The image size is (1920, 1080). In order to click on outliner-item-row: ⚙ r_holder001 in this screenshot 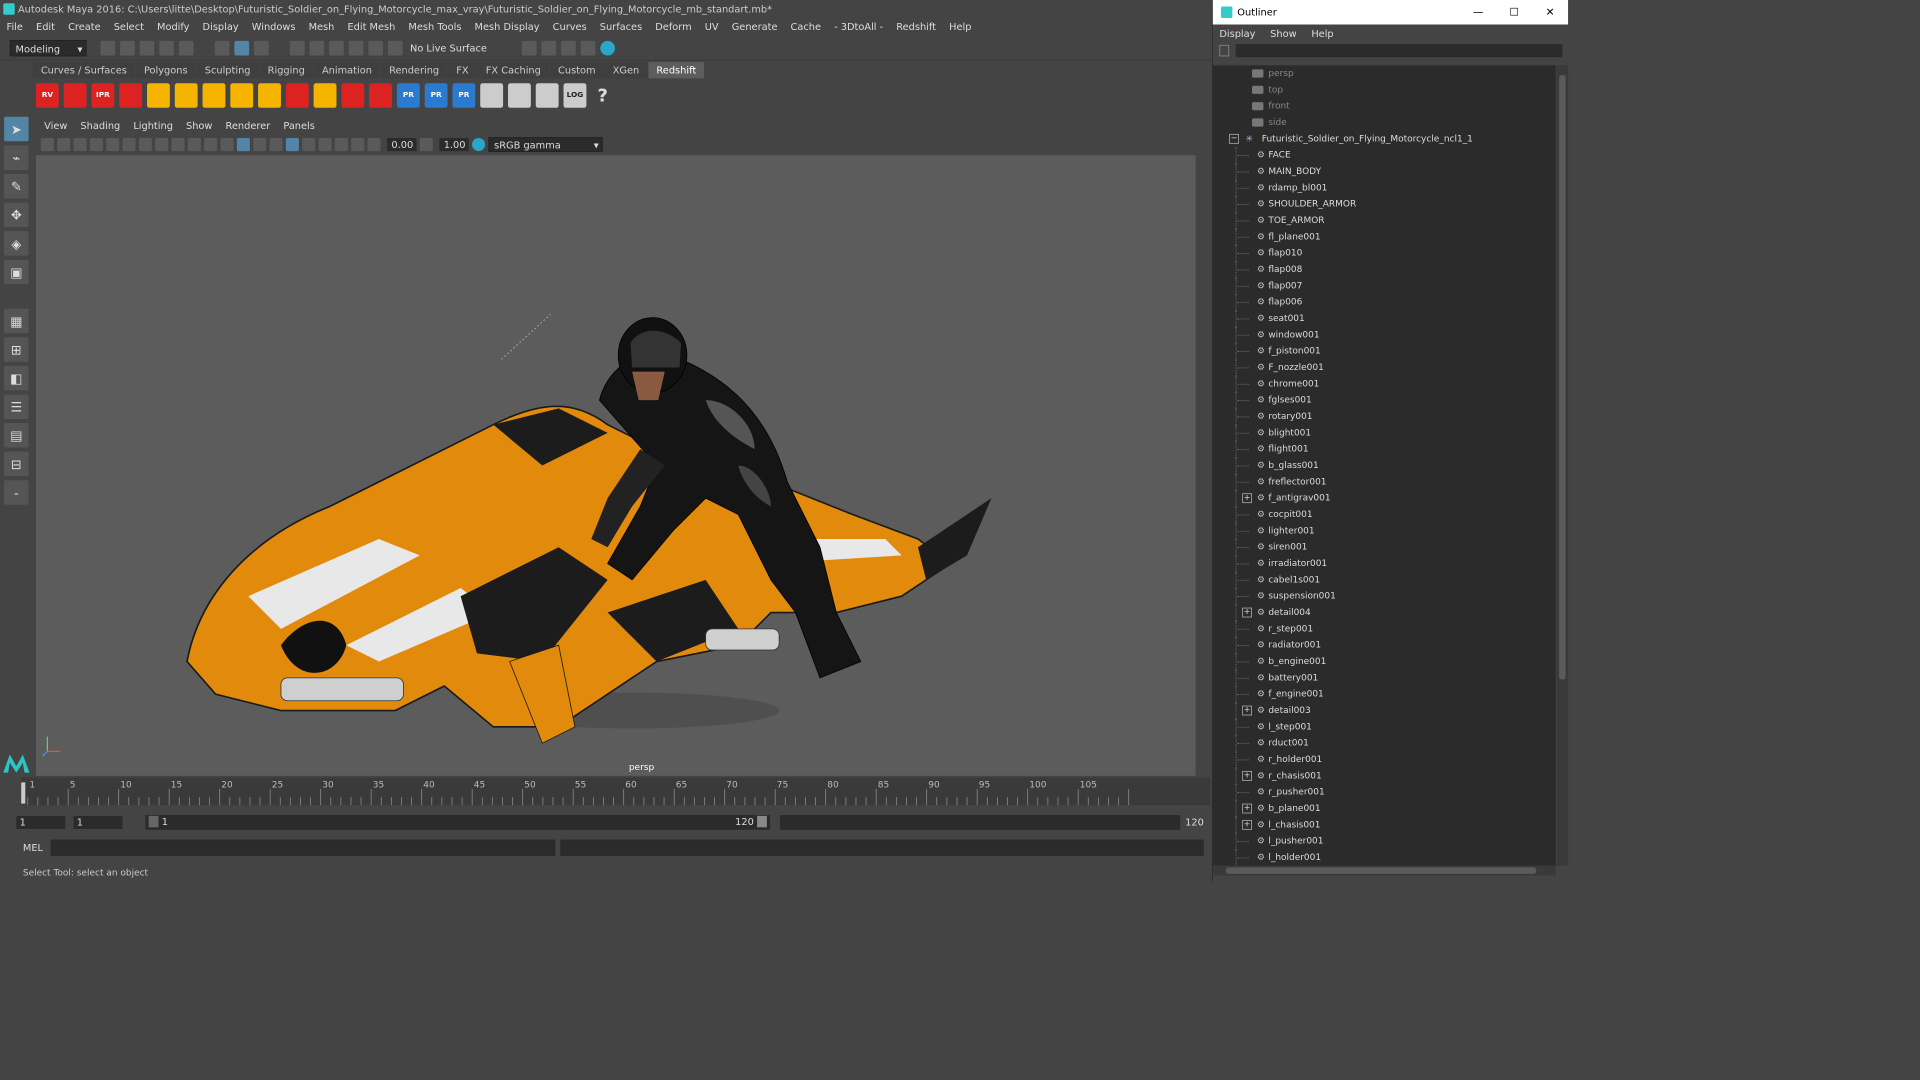, I will do `click(1384, 759)`.